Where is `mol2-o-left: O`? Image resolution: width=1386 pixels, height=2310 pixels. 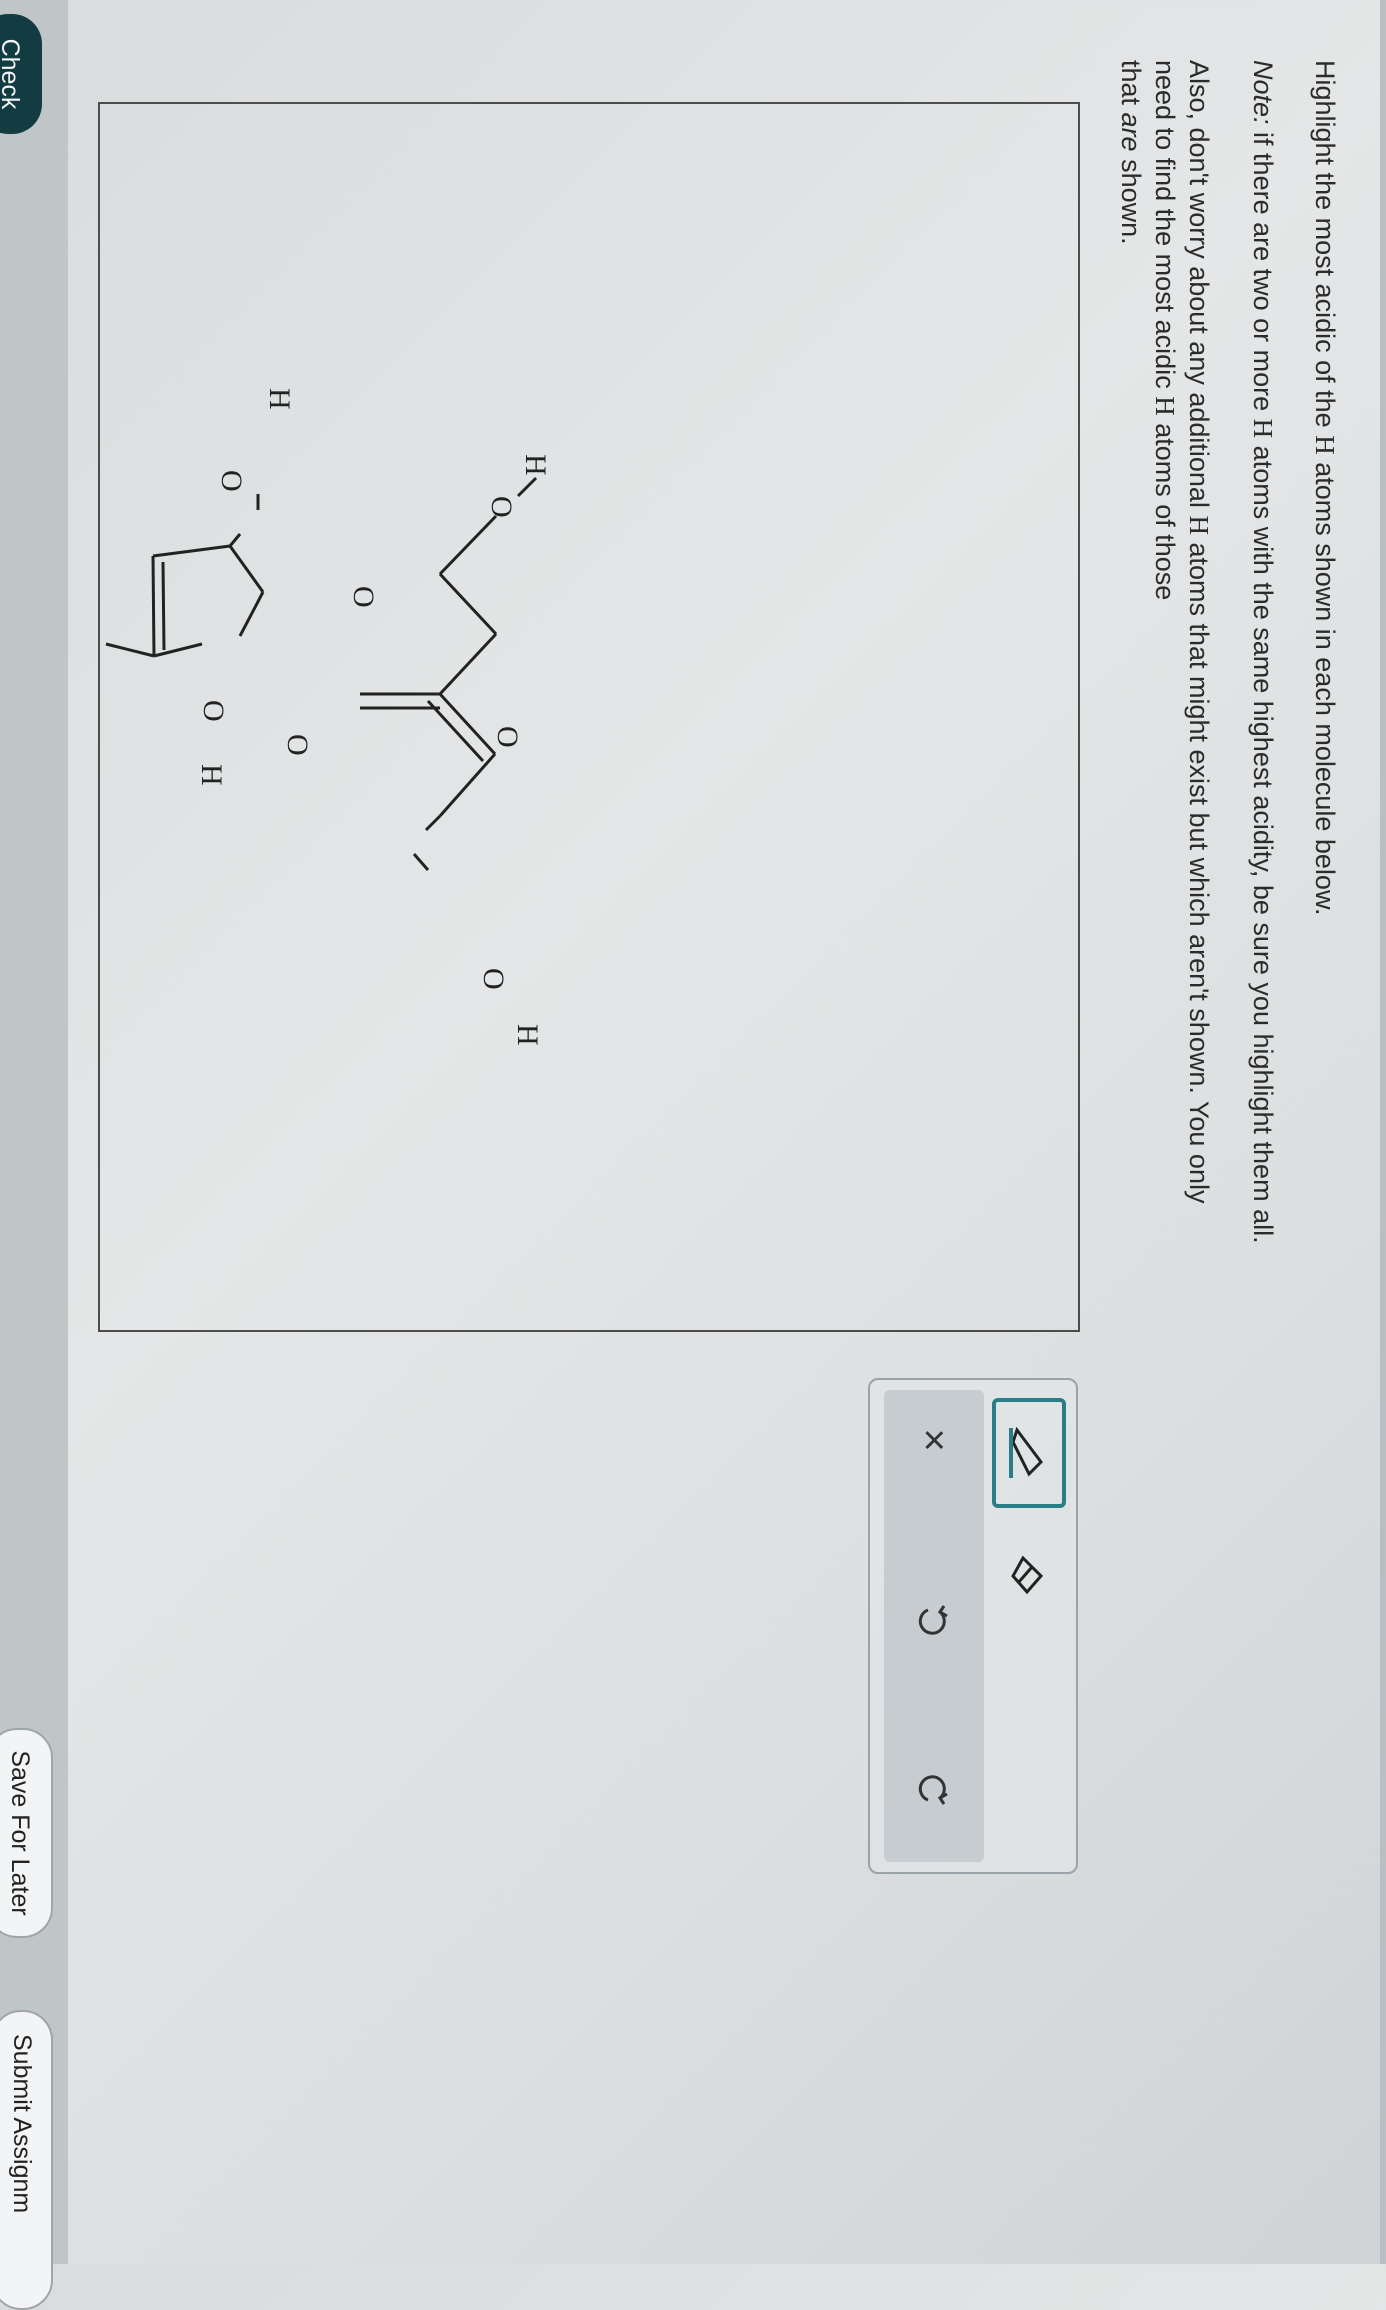 mol2-o-left: O is located at coordinates (231, 481).